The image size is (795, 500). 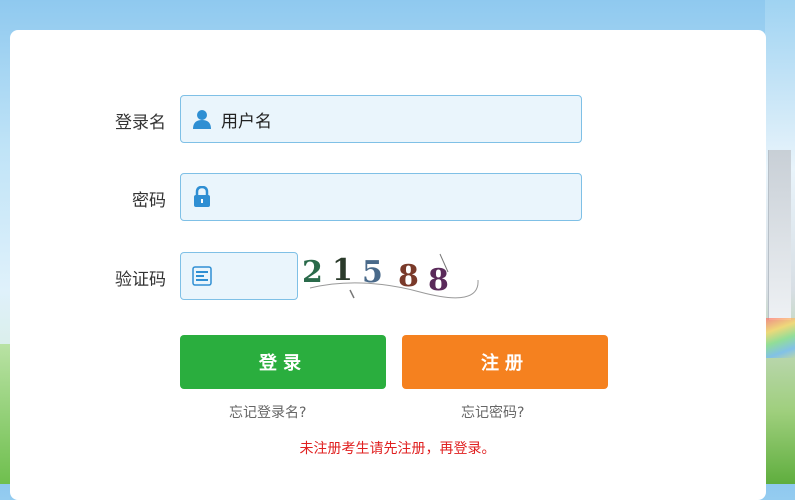 I want to click on forgot-password-link: 忘记密码?, so click(x=492, y=412).